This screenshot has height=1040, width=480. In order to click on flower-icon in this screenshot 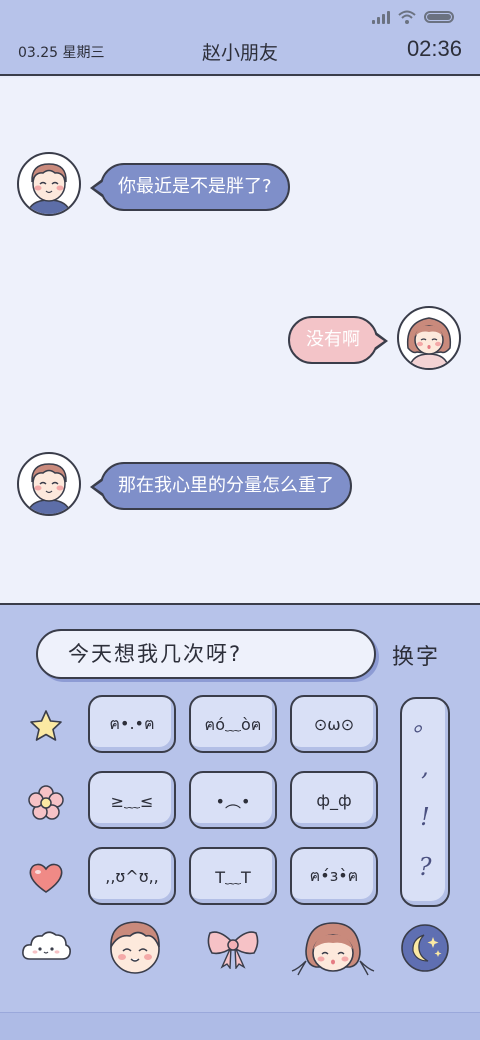, I will do `click(46, 803)`.